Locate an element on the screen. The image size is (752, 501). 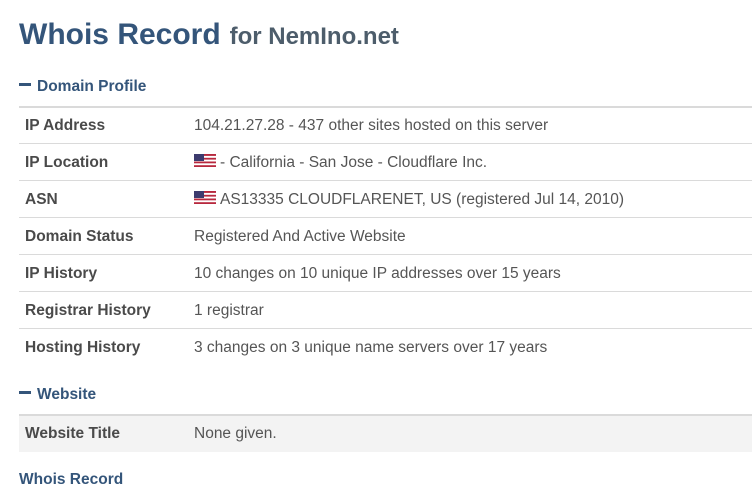
row-value: Registered And Active Website is located at coordinates (300, 236).